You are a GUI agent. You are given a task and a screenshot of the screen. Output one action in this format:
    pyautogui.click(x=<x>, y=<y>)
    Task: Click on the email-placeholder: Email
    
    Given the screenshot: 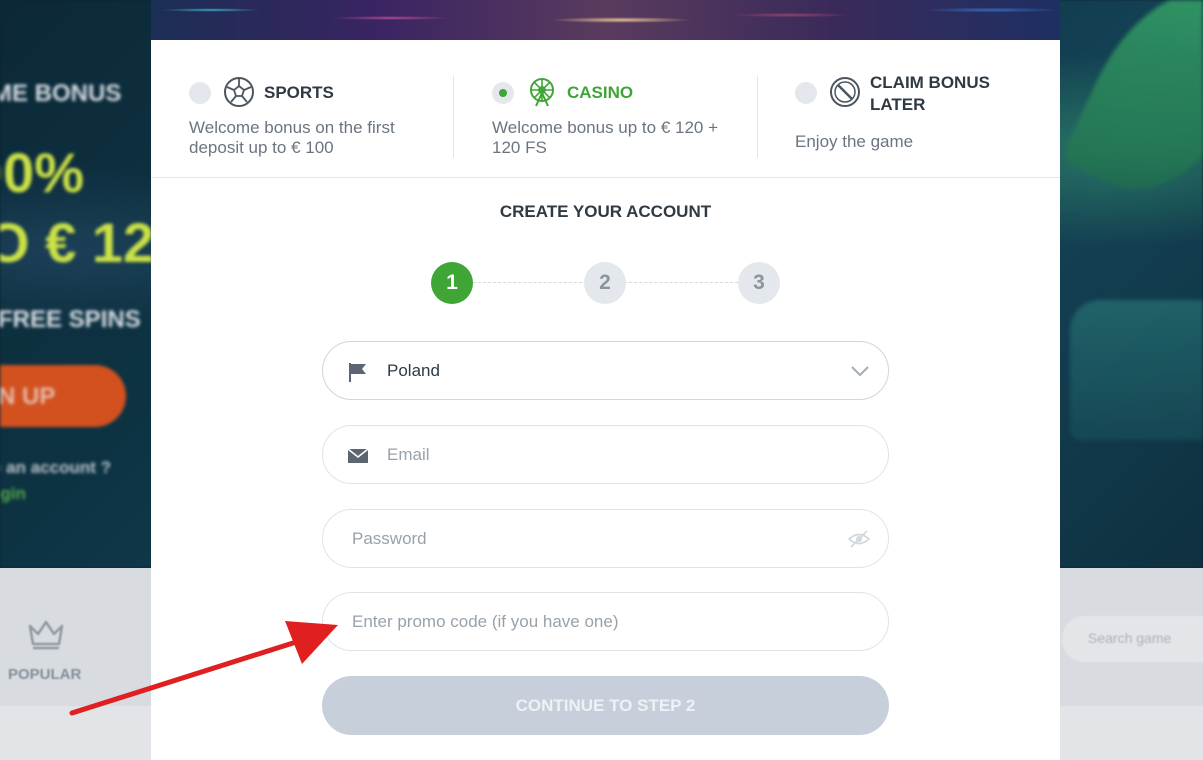 What is the action you would take?
    pyautogui.click(x=408, y=454)
    